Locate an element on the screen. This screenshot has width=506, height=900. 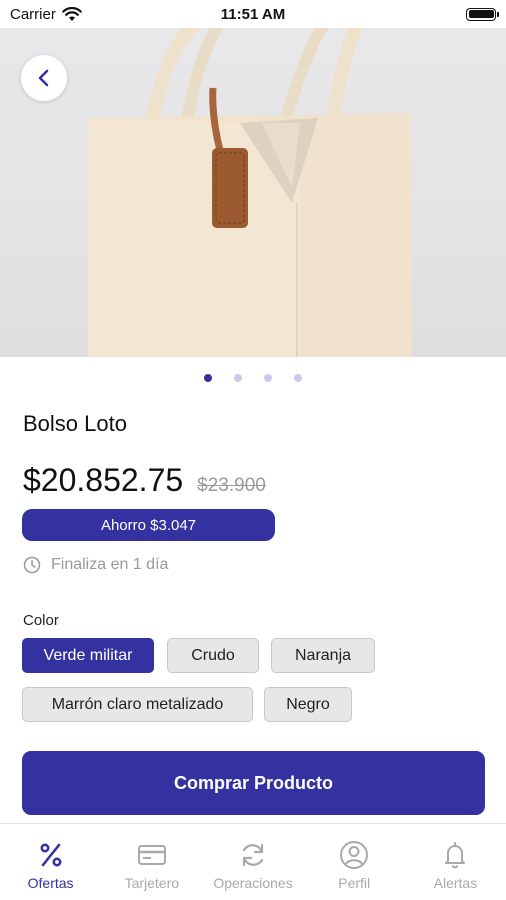
bell-icon is located at coordinates (455, 855).